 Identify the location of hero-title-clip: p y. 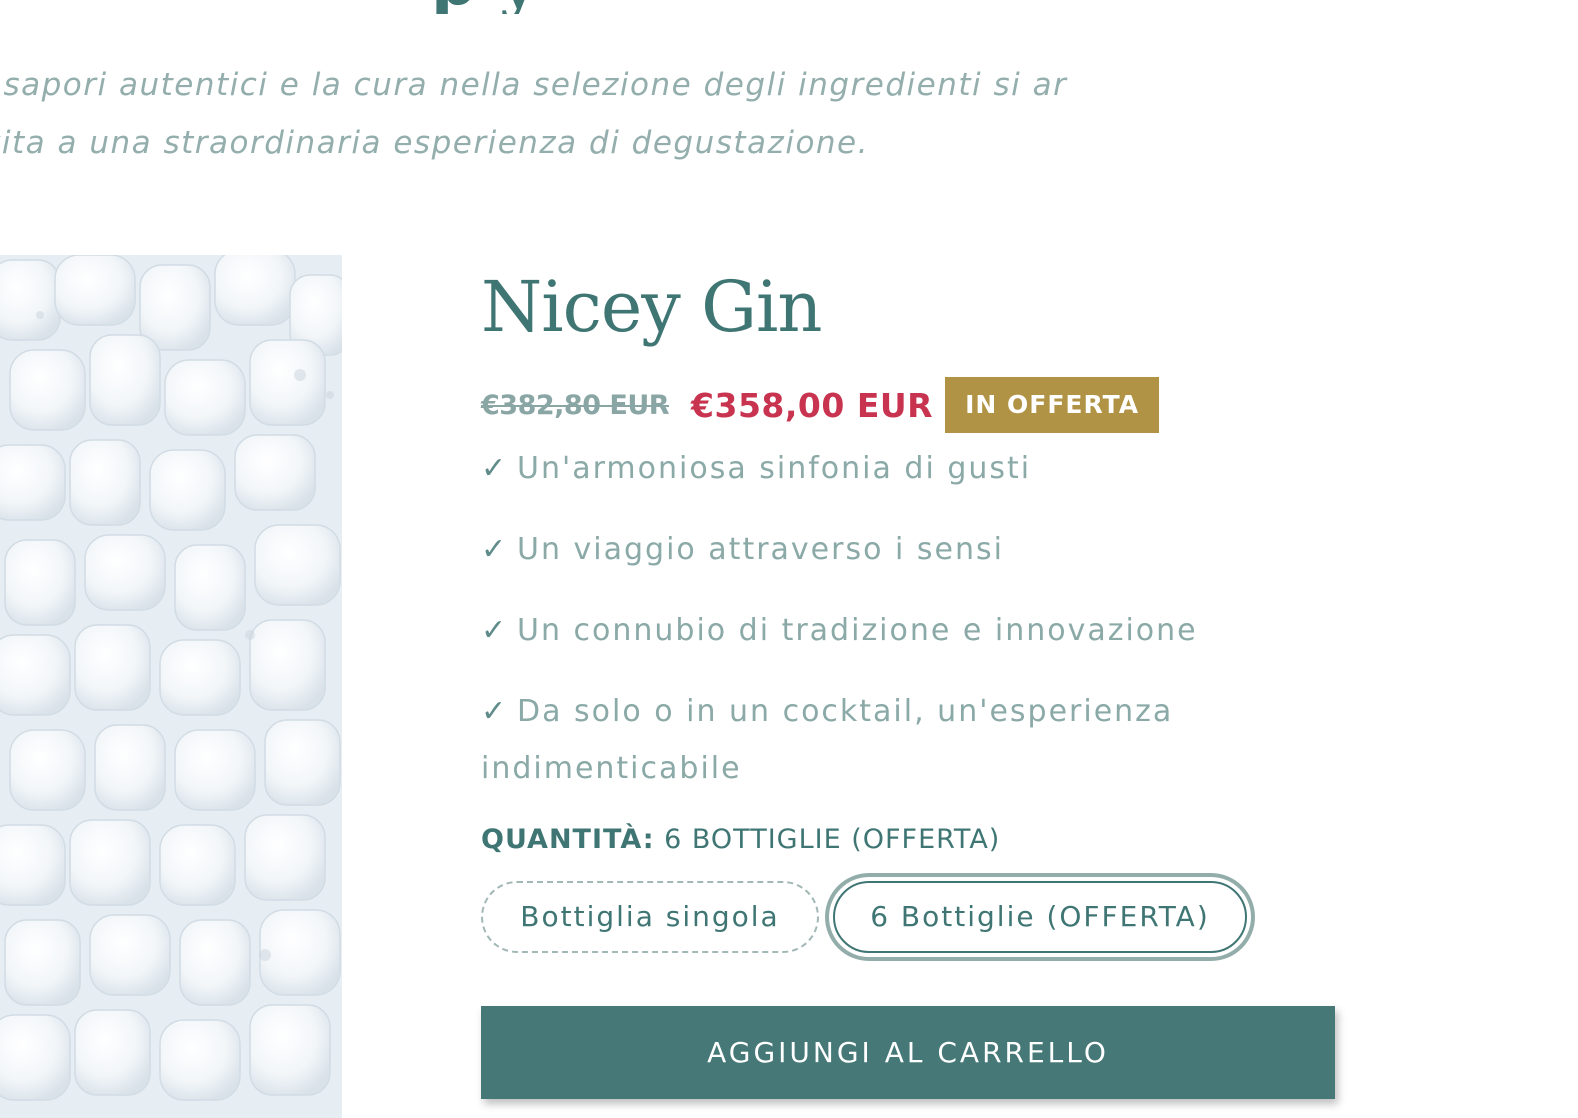
(789, 7).